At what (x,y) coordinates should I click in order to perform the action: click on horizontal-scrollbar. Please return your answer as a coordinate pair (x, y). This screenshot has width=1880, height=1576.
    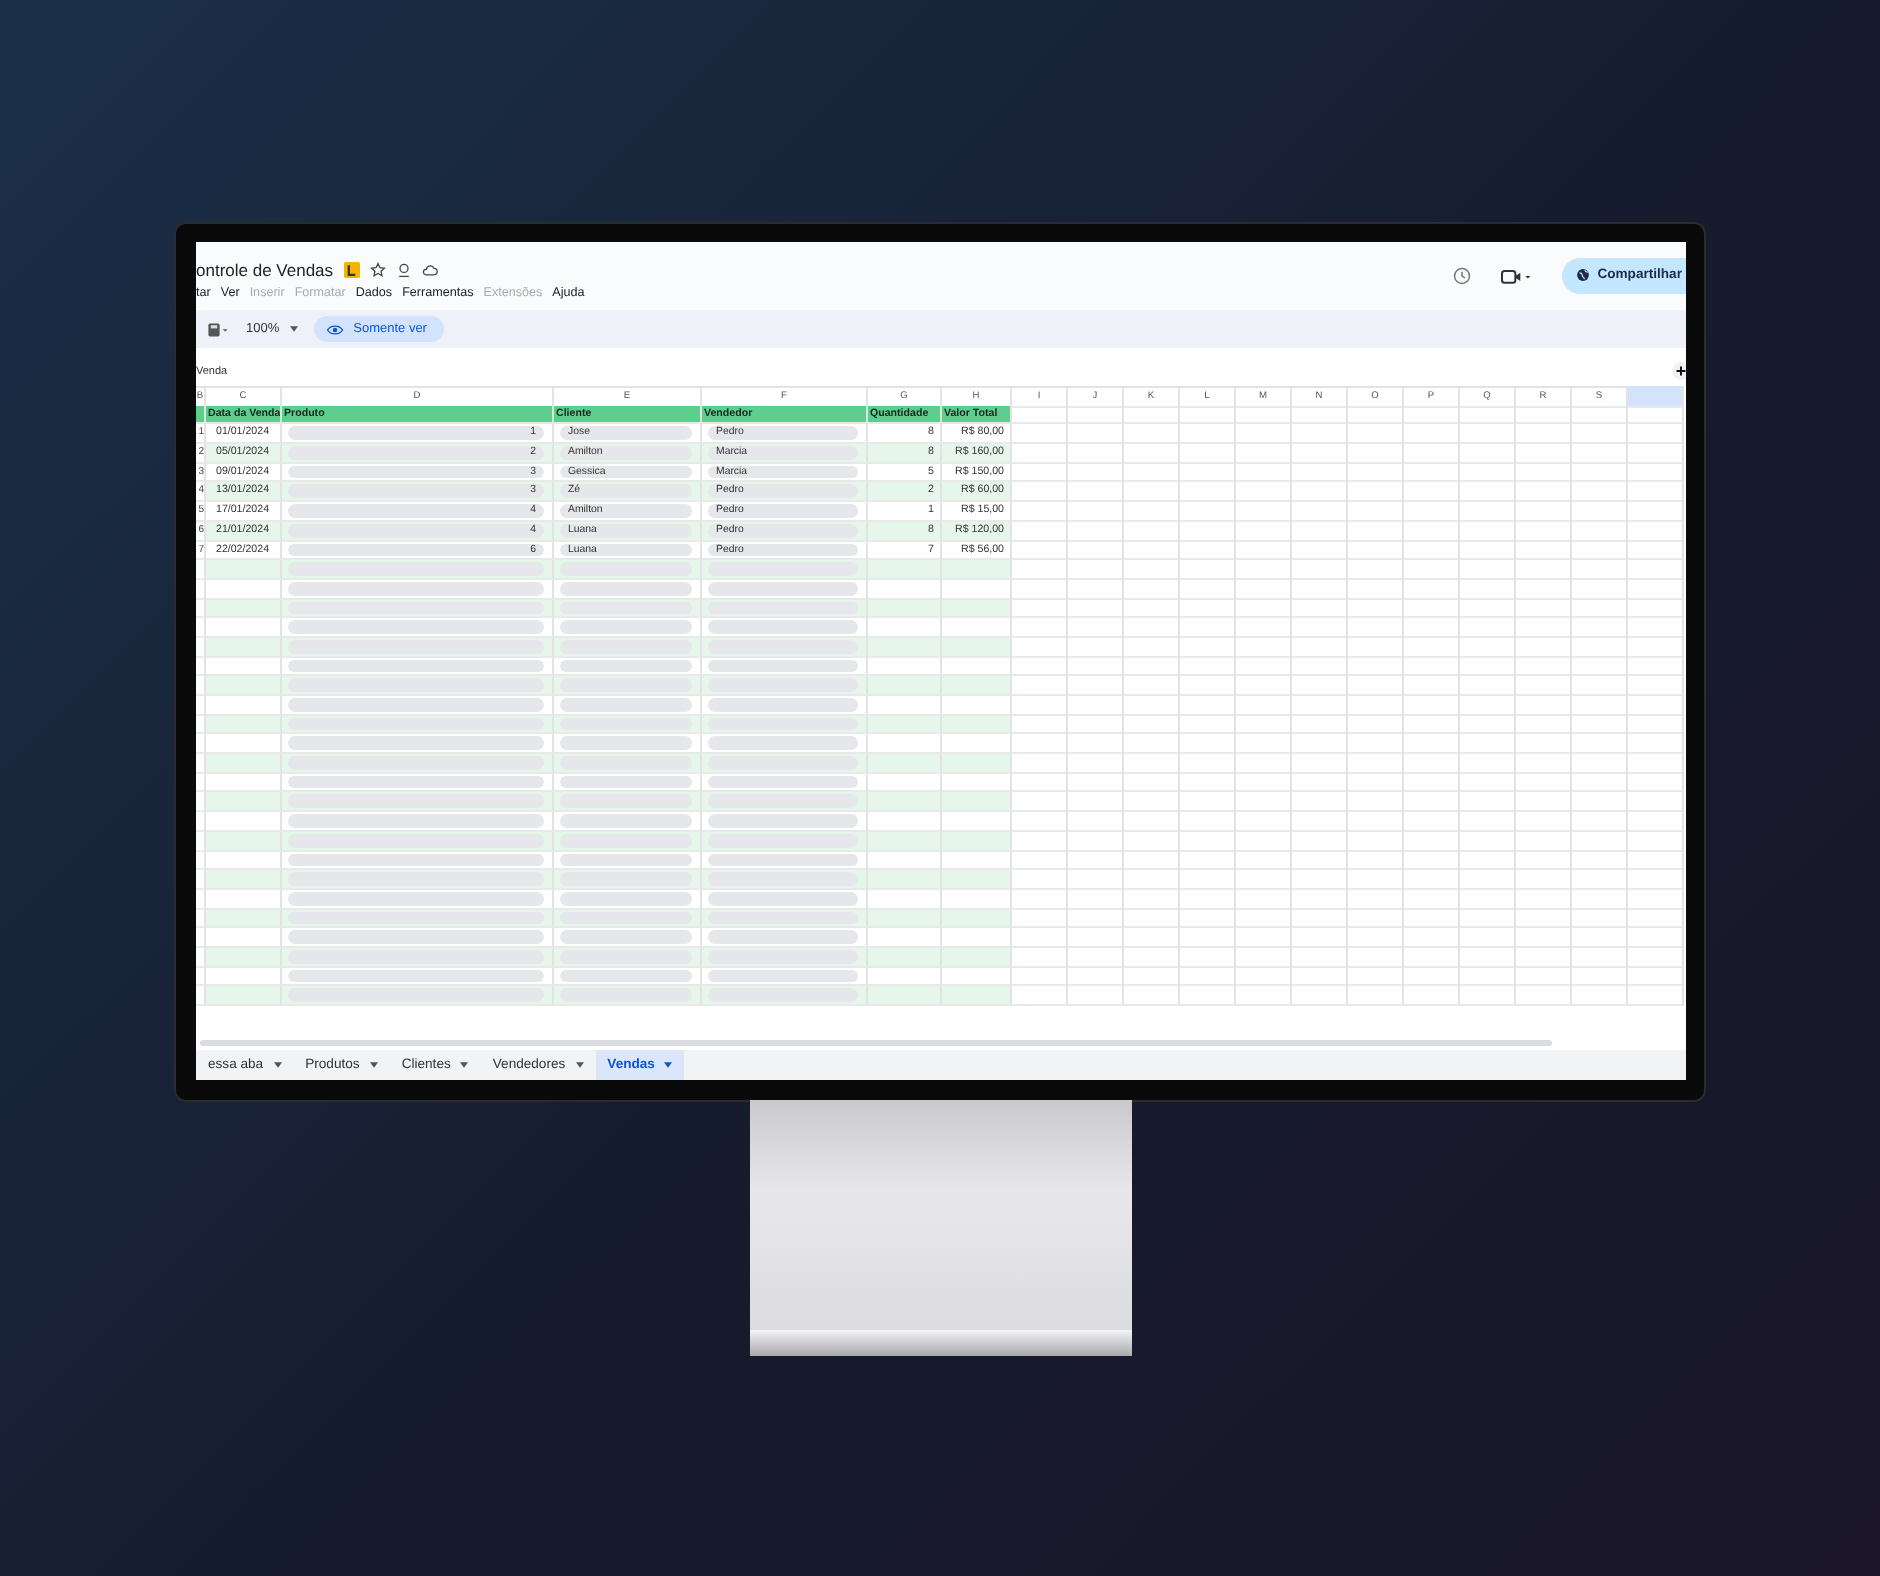
    Looking at the image, I should click on (876, 1042).